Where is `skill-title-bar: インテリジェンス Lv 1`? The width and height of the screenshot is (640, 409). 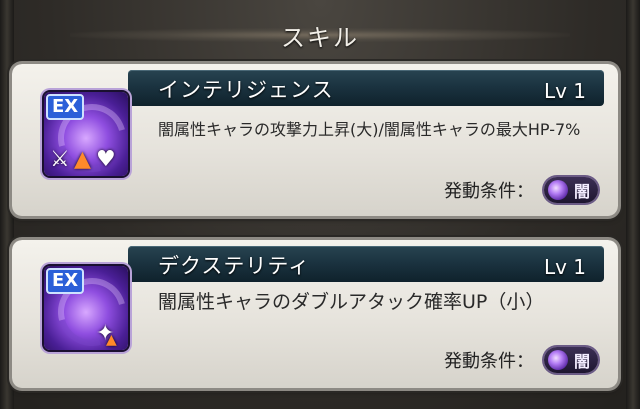 skill-title-bar: インテリジェンス Lv 1 is located at coordinates (366, 88).